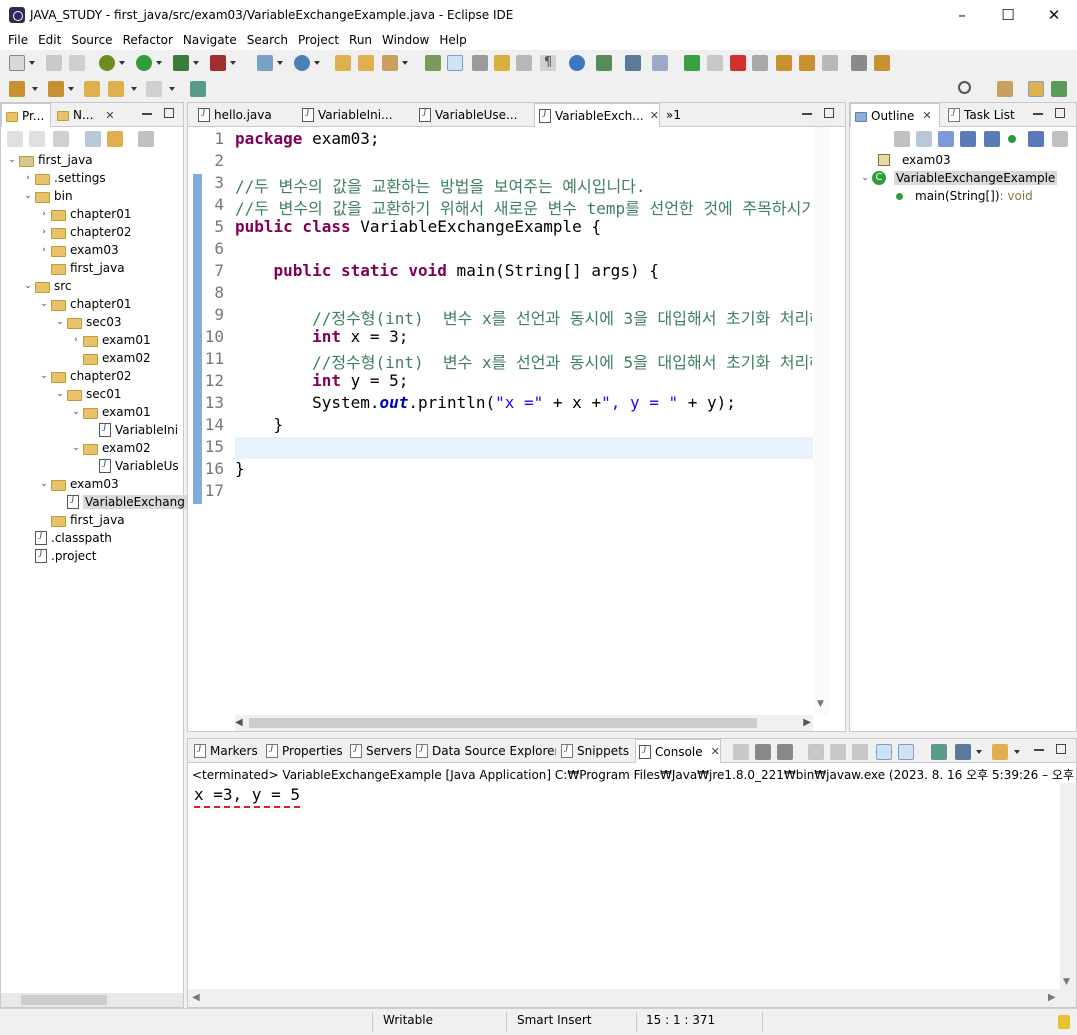  Describe the element at coordinates (486, 751) in the screenshot. I see `tab-data-source-explorer: Data Source Explorer` at that location.